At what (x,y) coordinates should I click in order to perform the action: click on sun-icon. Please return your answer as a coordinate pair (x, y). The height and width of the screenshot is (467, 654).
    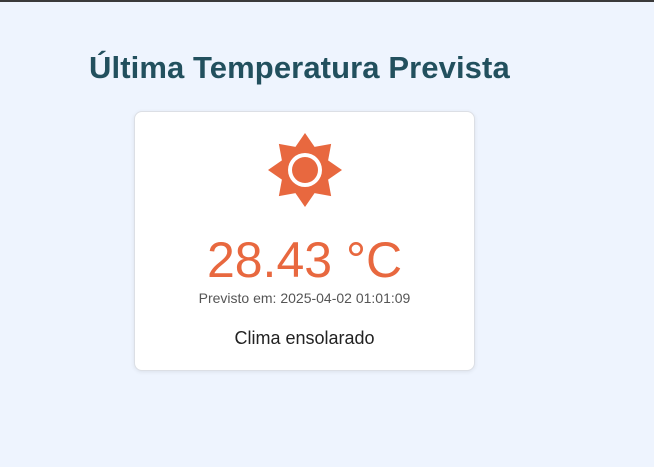
    Looking at the image, I should click on (305, 170).